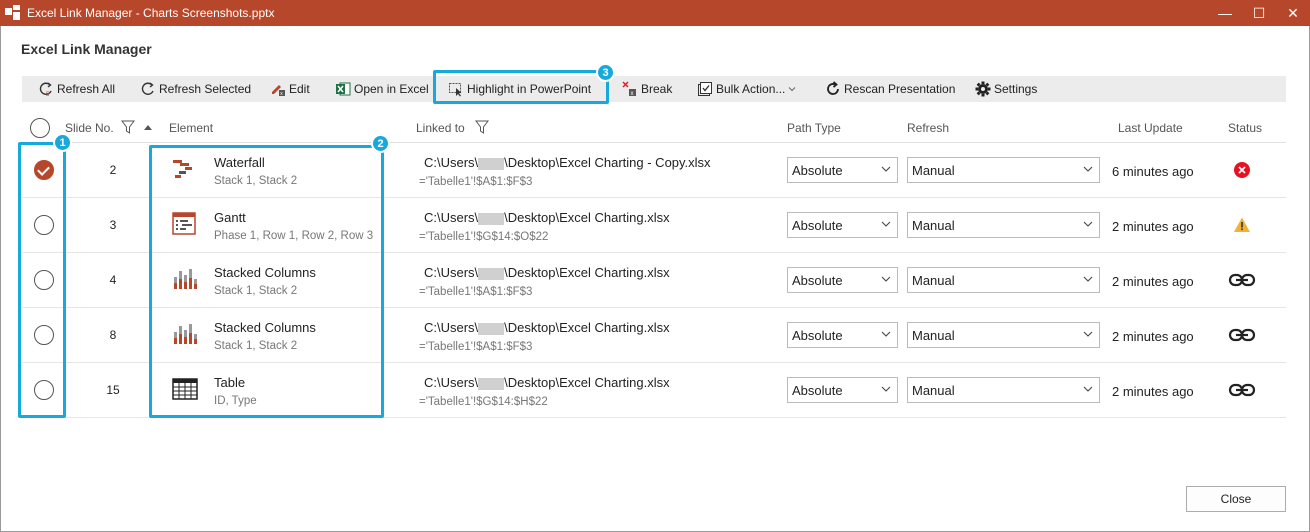 The height and width of the screenshot is (532, 1310). I want to click on edit-pencil-icon: x, so click(278, 89).